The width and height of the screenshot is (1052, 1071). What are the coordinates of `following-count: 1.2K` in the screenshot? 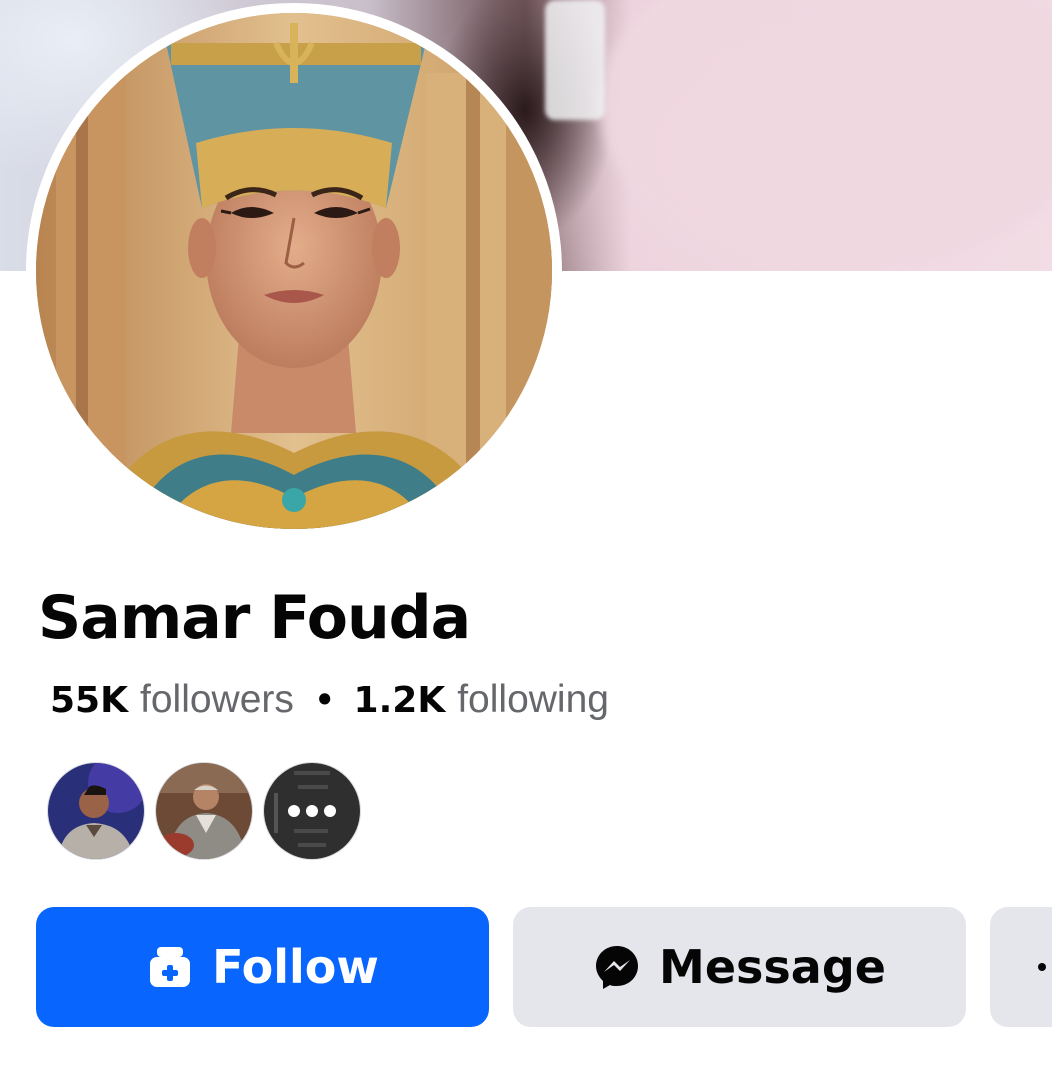 It's located at (400, 700).